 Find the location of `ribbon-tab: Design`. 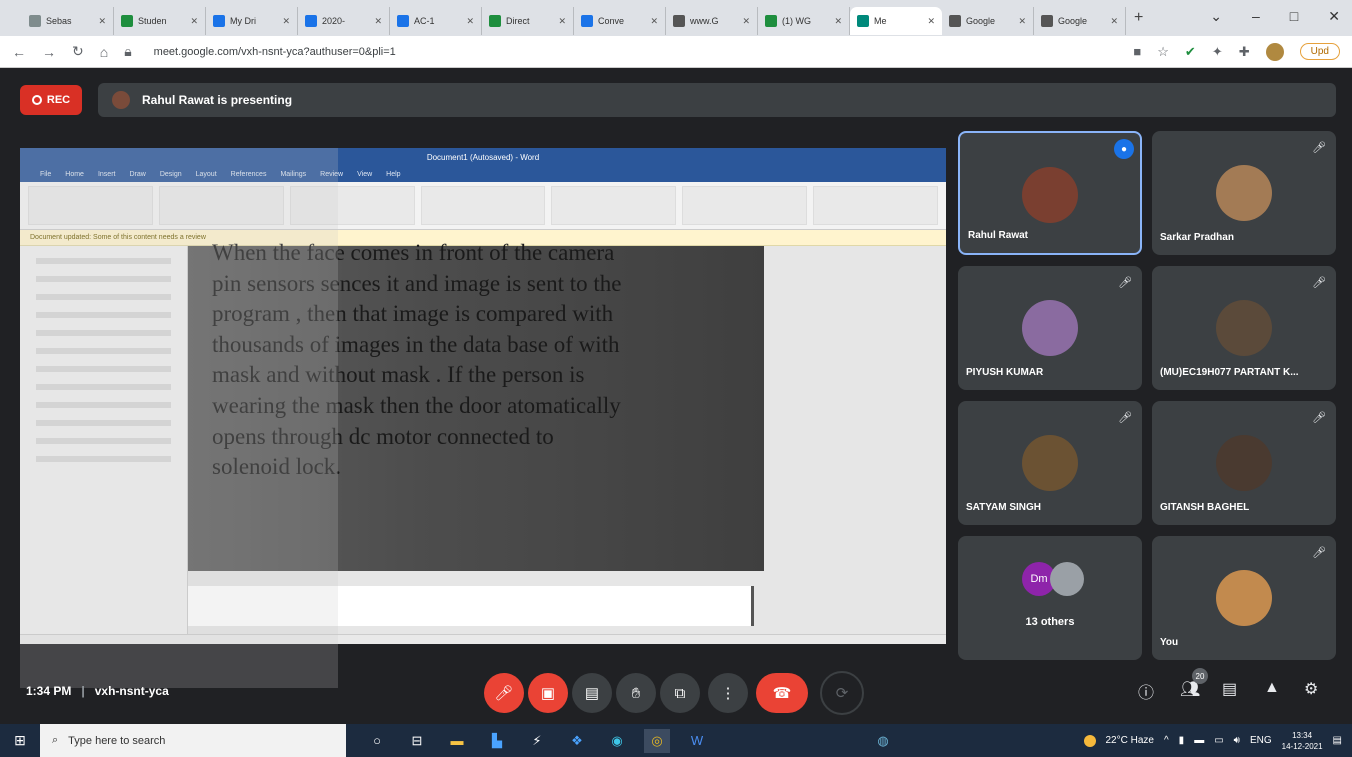

ribbon-tab: Design is located at coordinates (170, 174).